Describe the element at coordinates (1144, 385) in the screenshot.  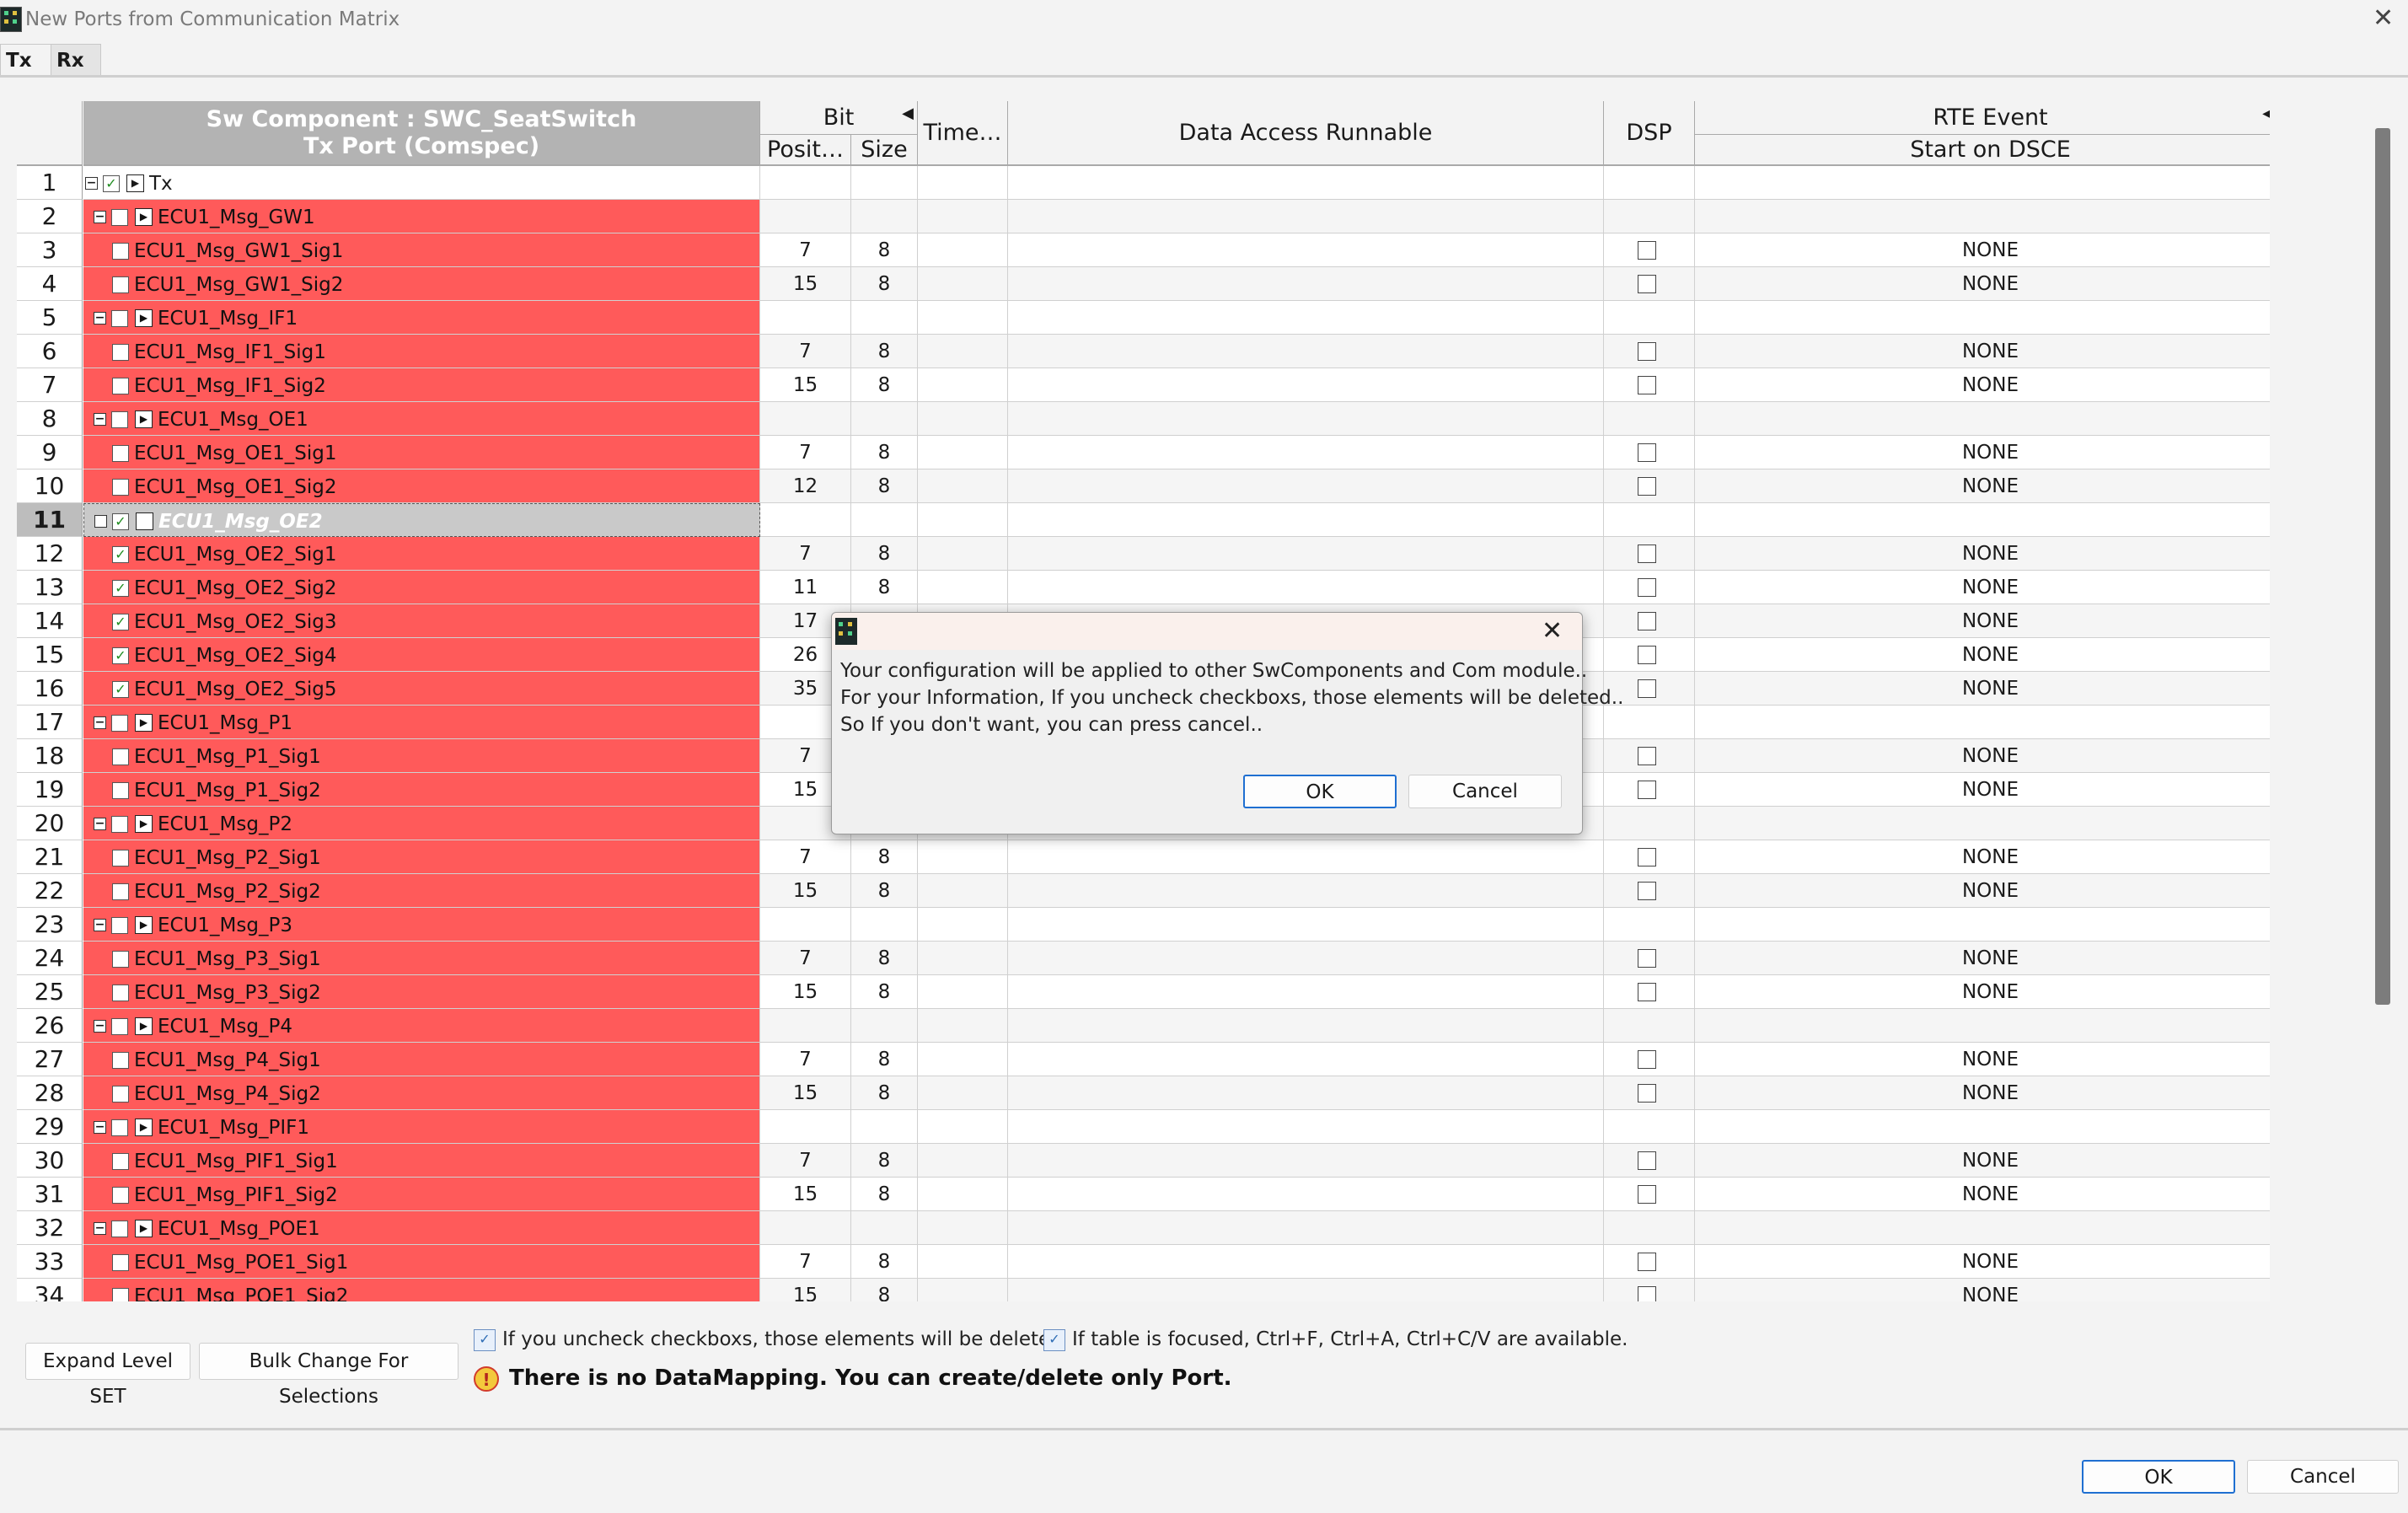
I see `table-row: 7 ECU1_Msg_IF1_Sig2 15 8 NONE` at that location.